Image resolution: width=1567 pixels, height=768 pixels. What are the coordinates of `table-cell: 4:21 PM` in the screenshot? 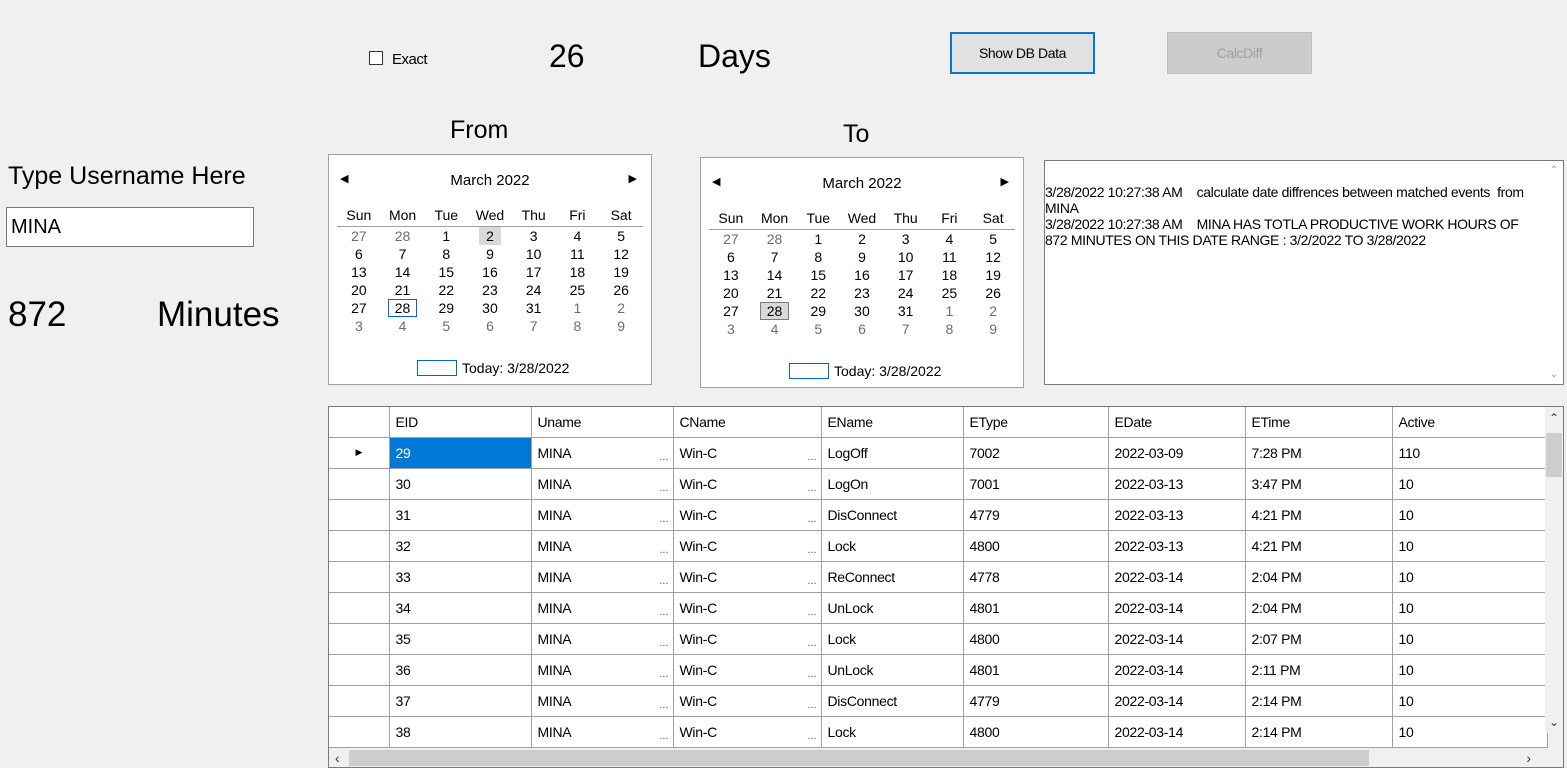 It's located at (1318, 545).